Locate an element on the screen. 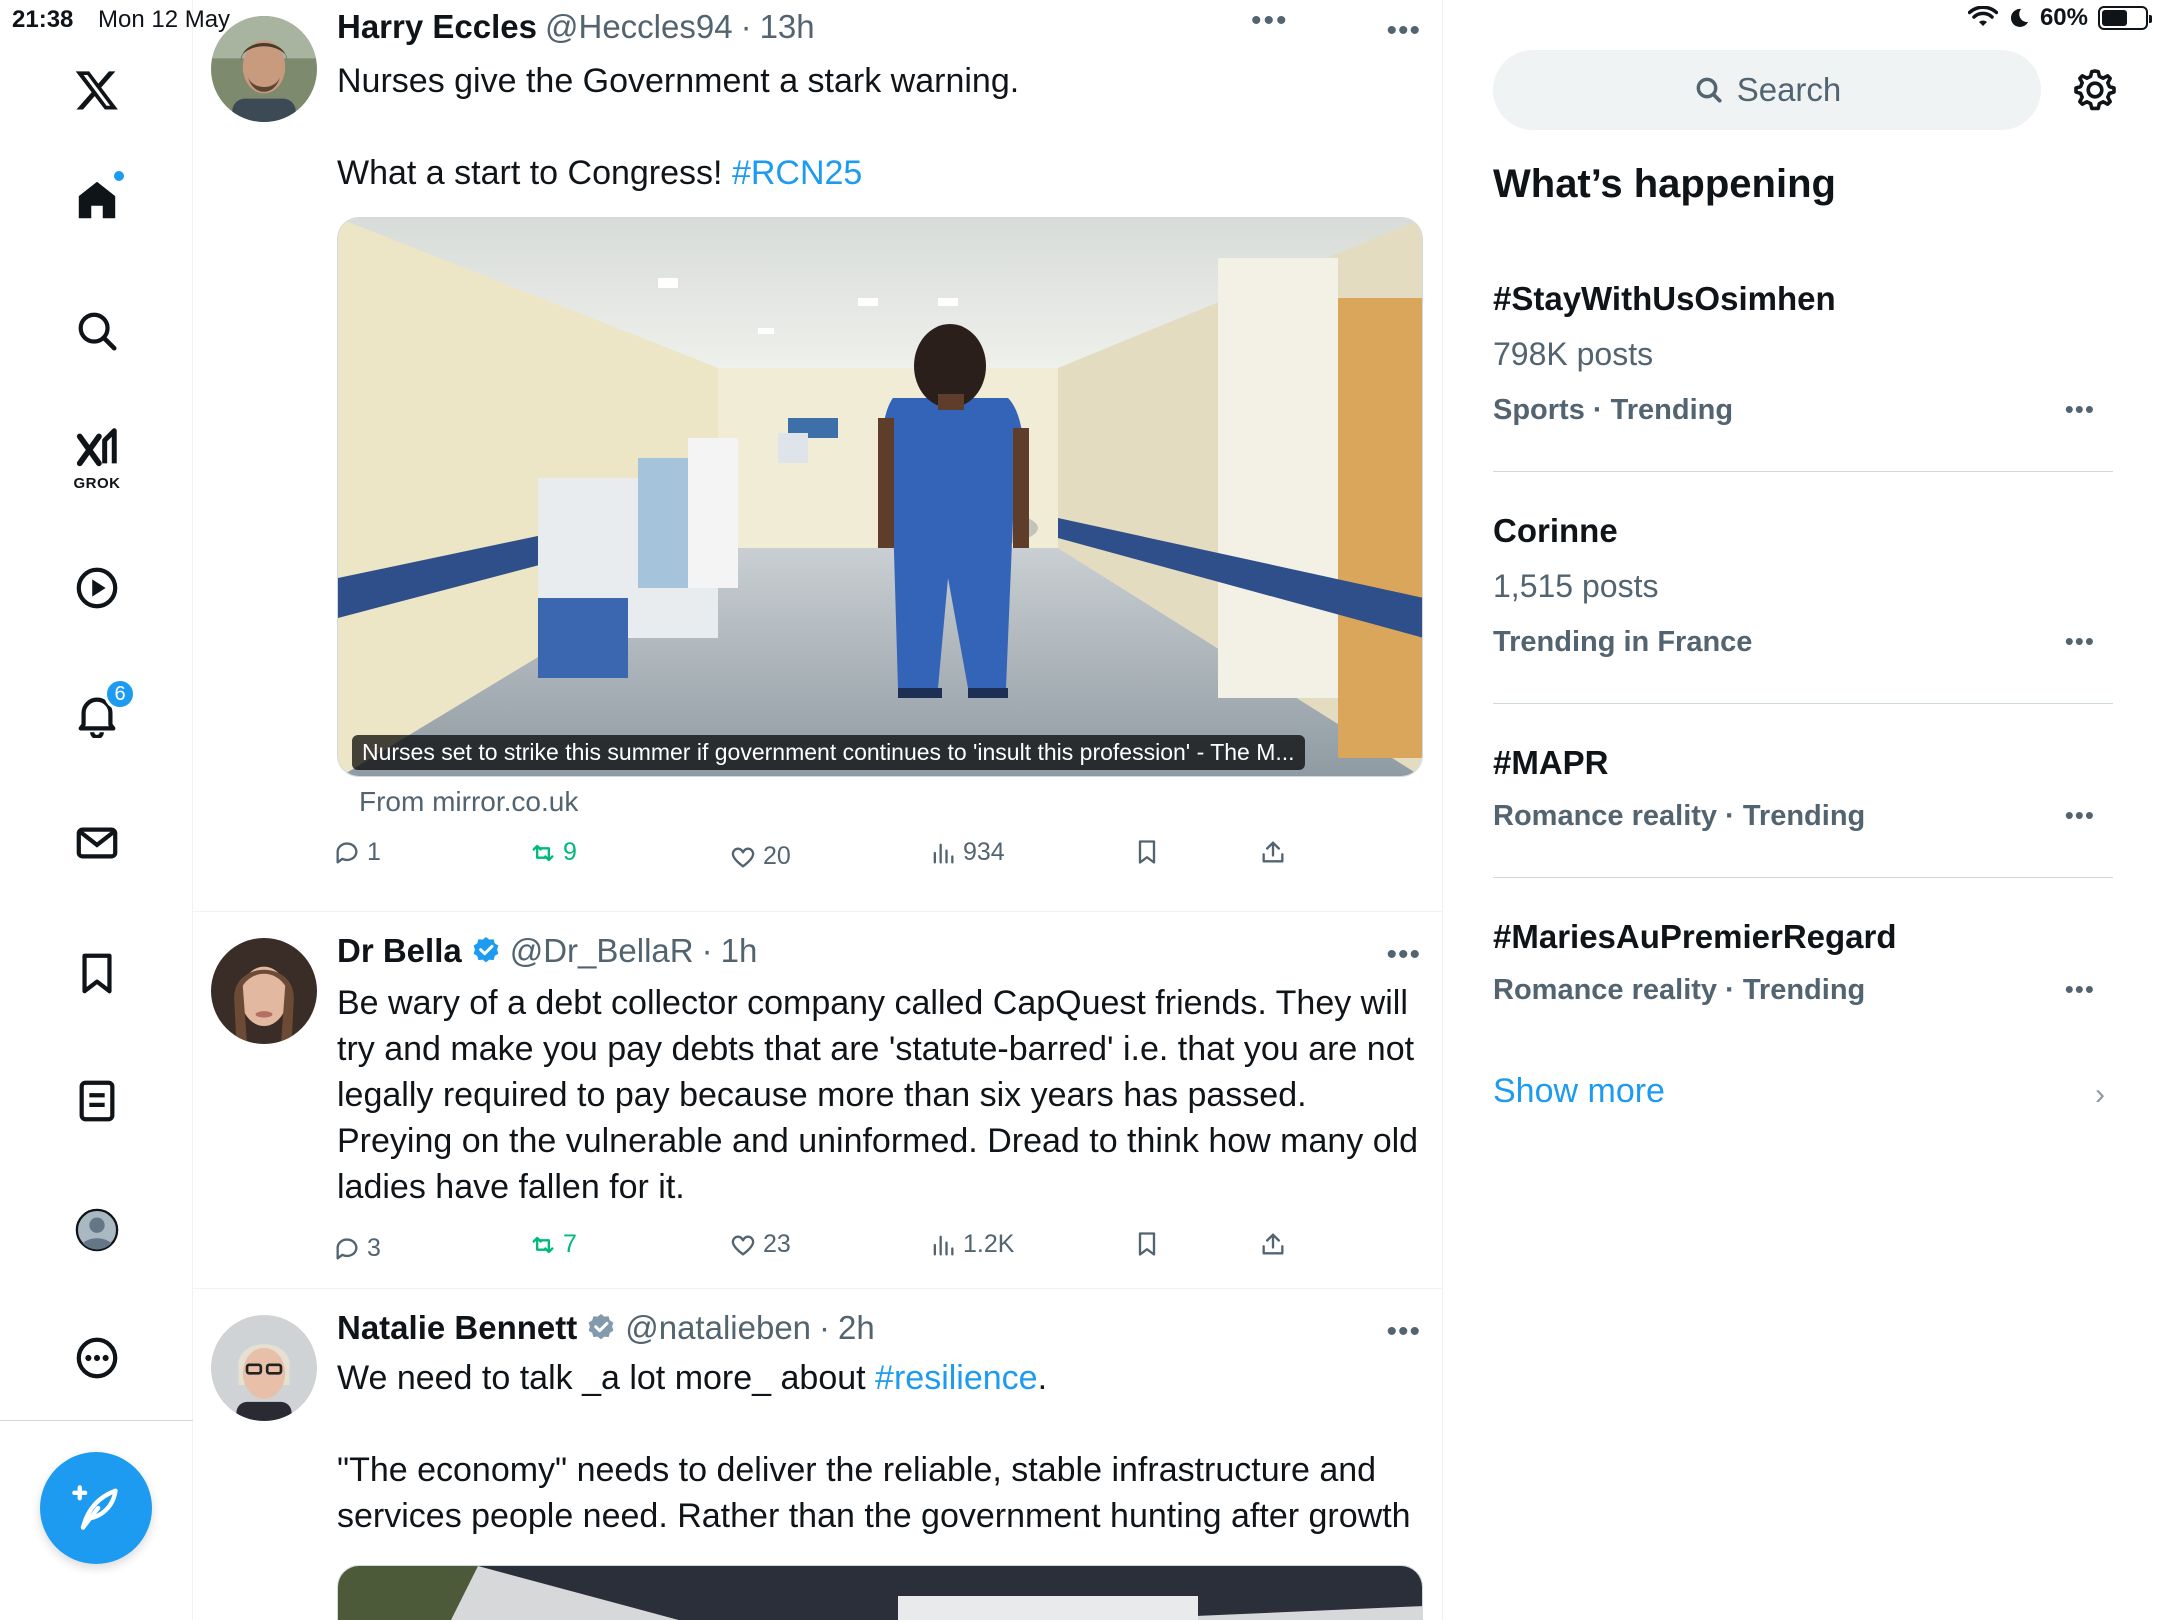  bookmarks-icon is located at coordinates (97, 973).